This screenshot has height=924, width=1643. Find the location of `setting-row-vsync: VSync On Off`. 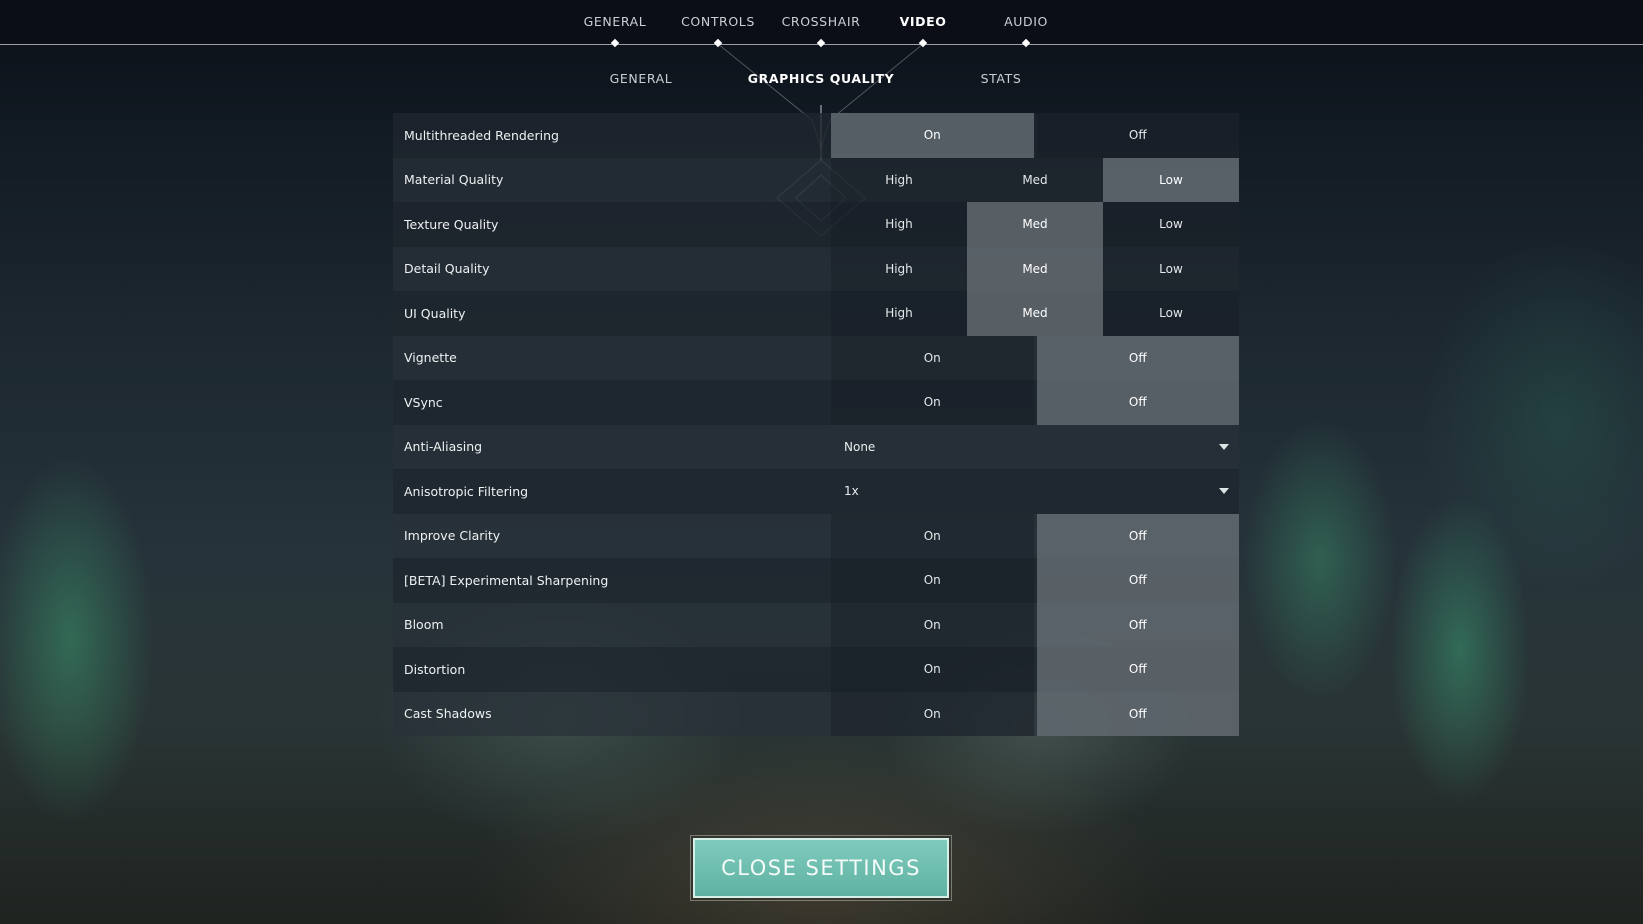

setting-row-vsync: VSync On Off is located at coordinates (816, 402).